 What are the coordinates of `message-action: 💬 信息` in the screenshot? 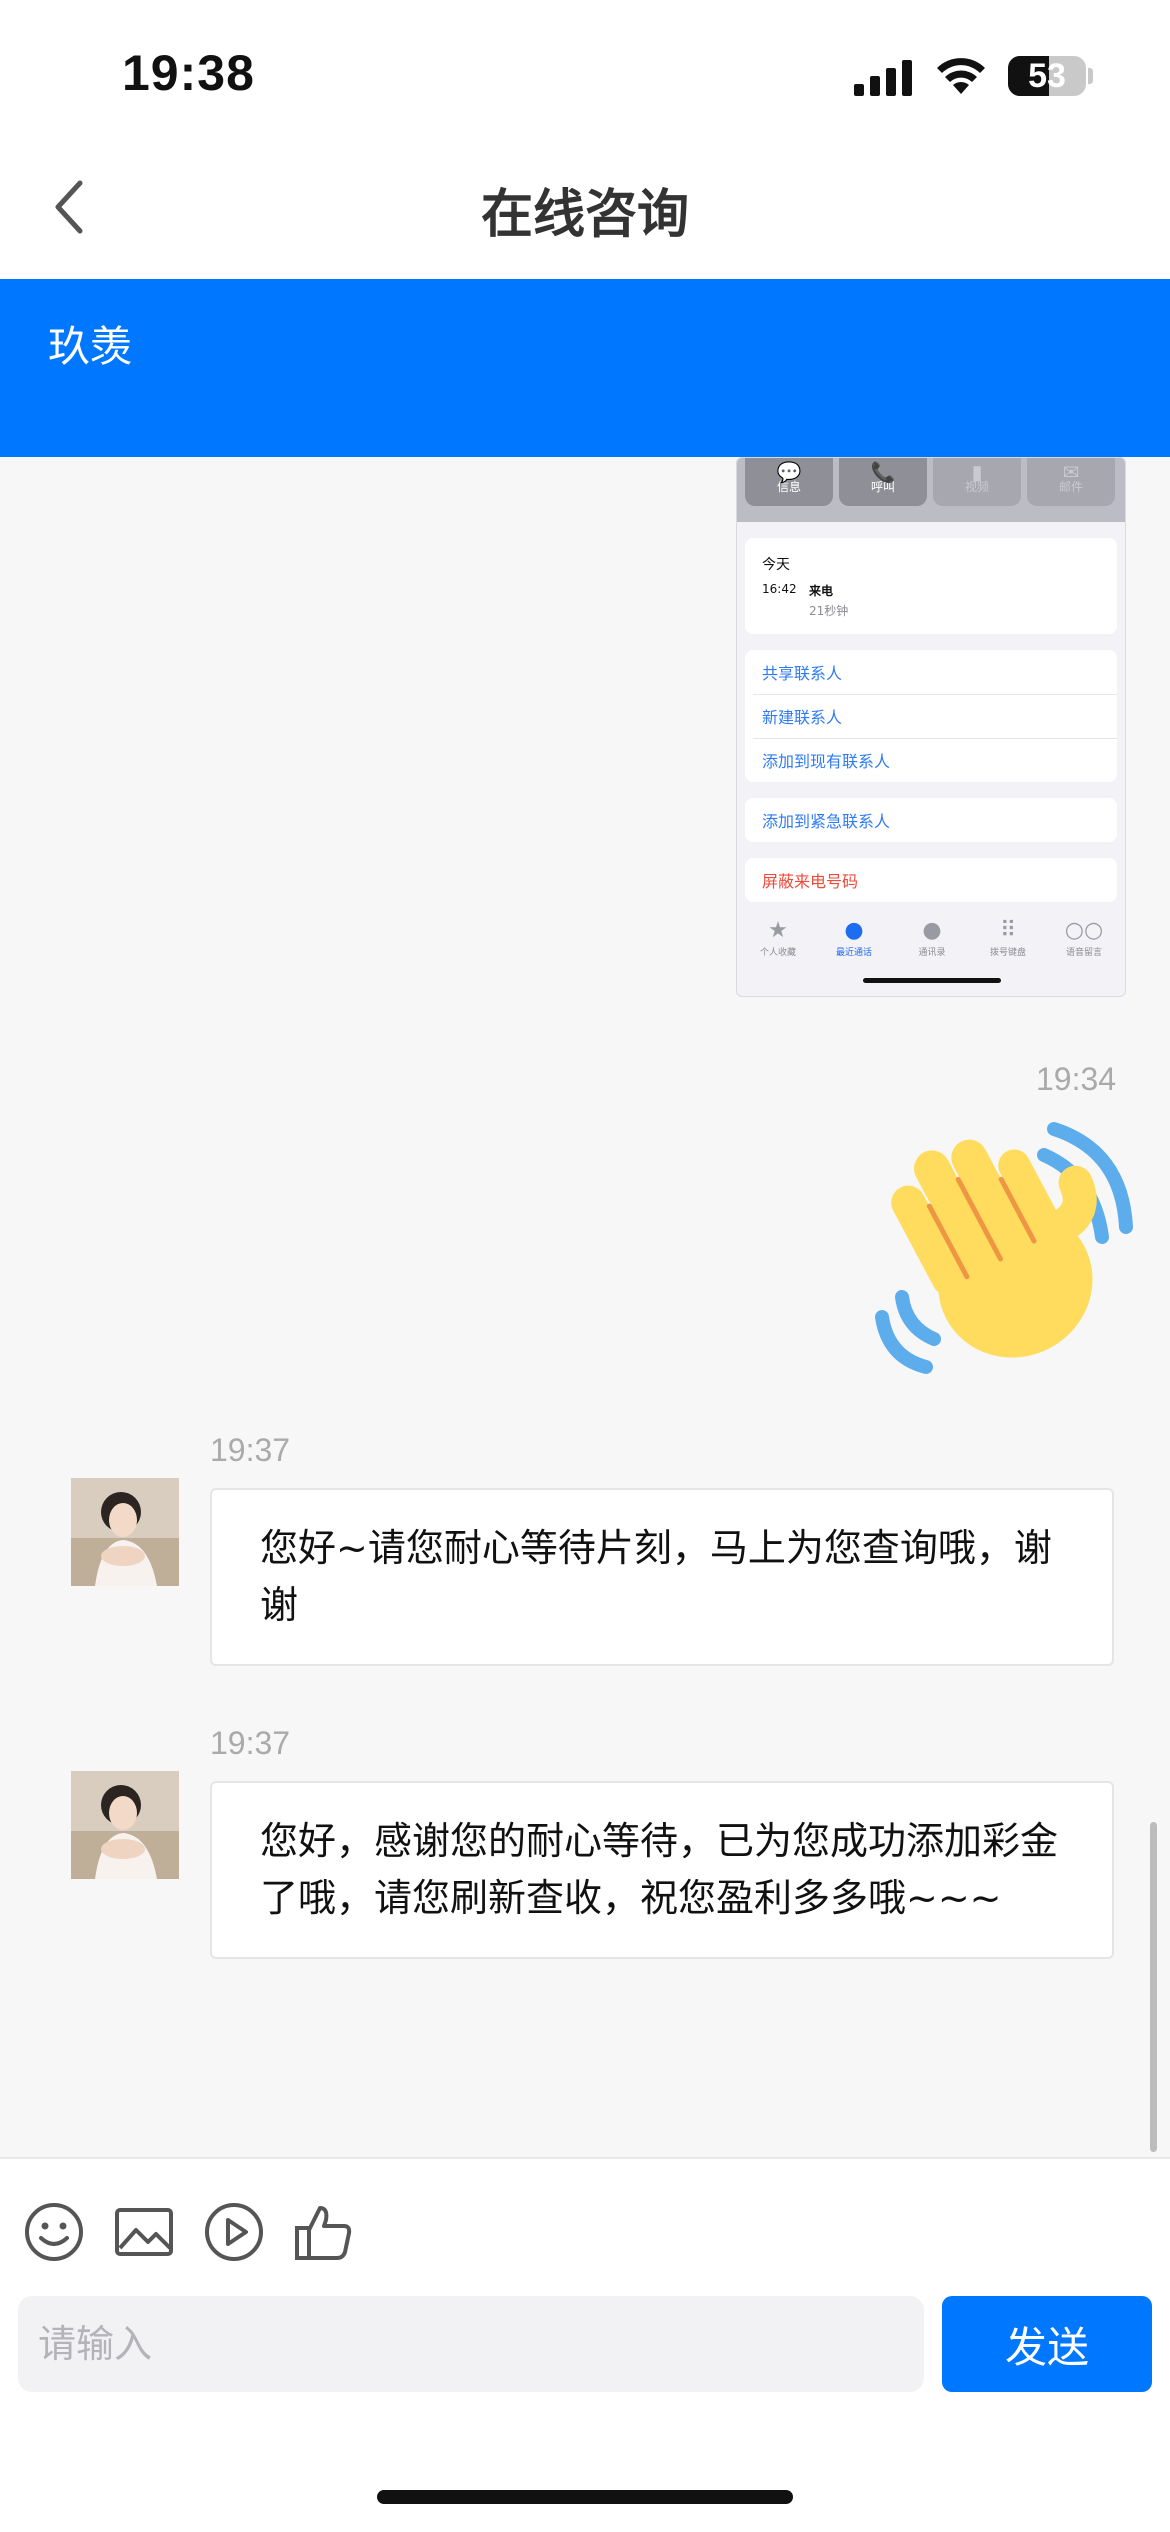 It's located at (789, 482).